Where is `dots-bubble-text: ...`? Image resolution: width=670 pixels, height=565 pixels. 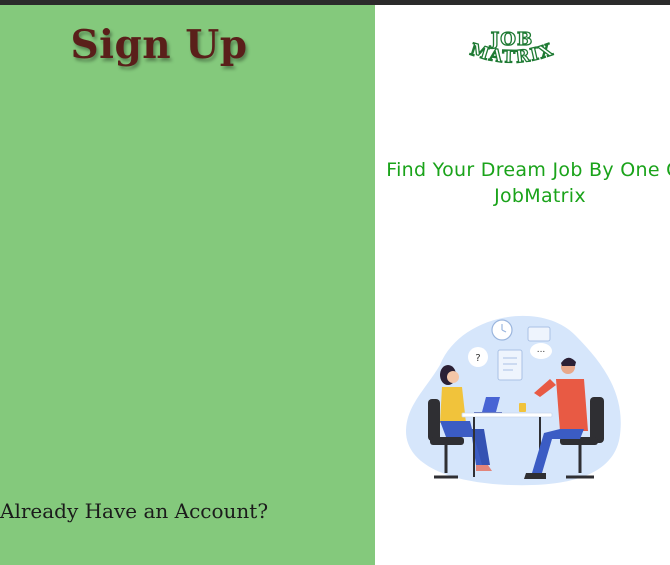
dots-bubble-text: ... is located at coordinates (541, 350).